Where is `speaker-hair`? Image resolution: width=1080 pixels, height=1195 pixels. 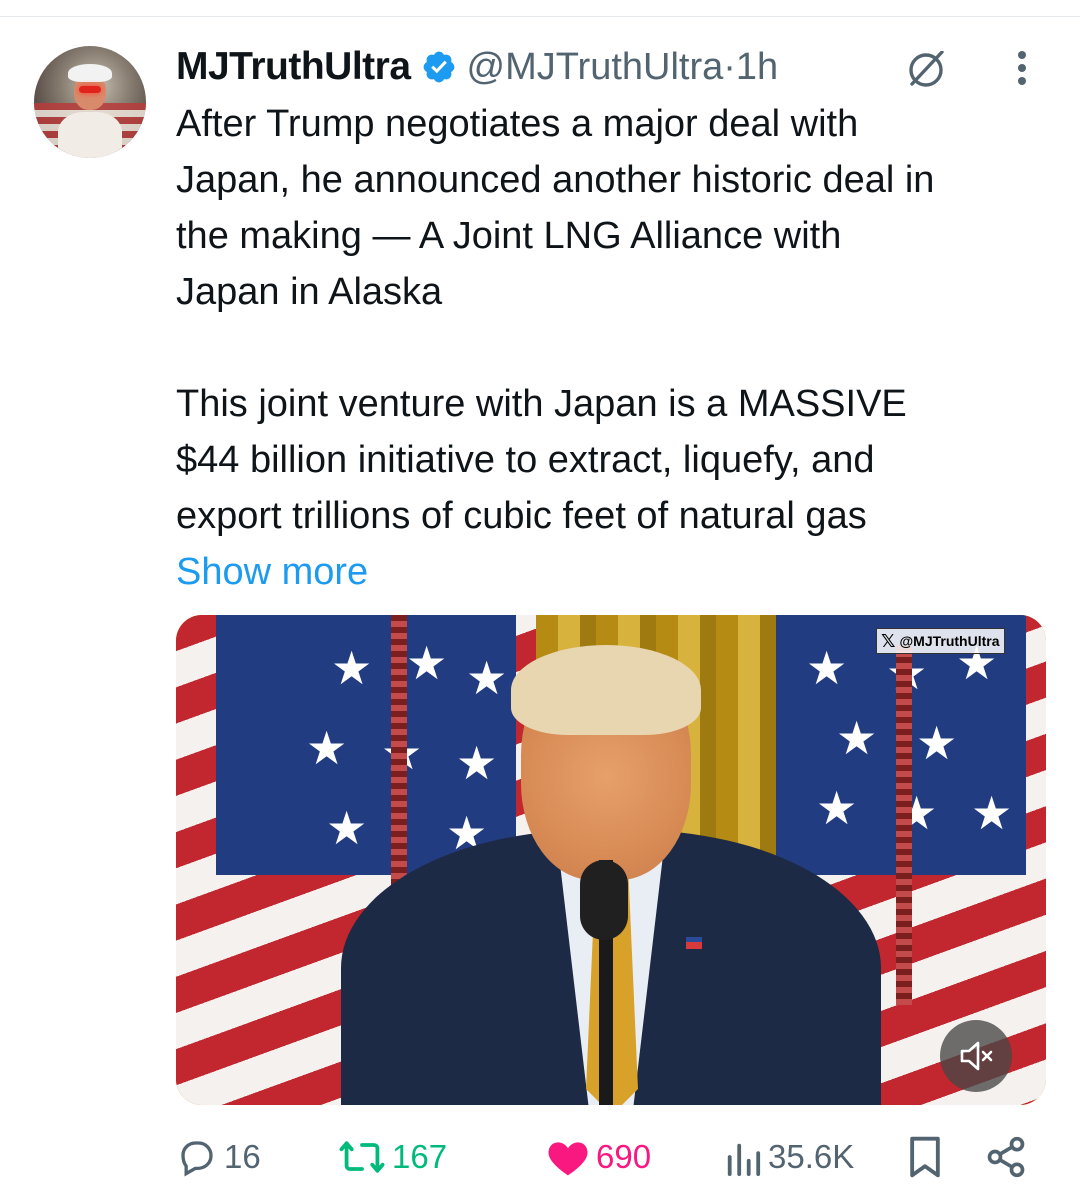
speaker-hair is located at coordinates (606, 690).